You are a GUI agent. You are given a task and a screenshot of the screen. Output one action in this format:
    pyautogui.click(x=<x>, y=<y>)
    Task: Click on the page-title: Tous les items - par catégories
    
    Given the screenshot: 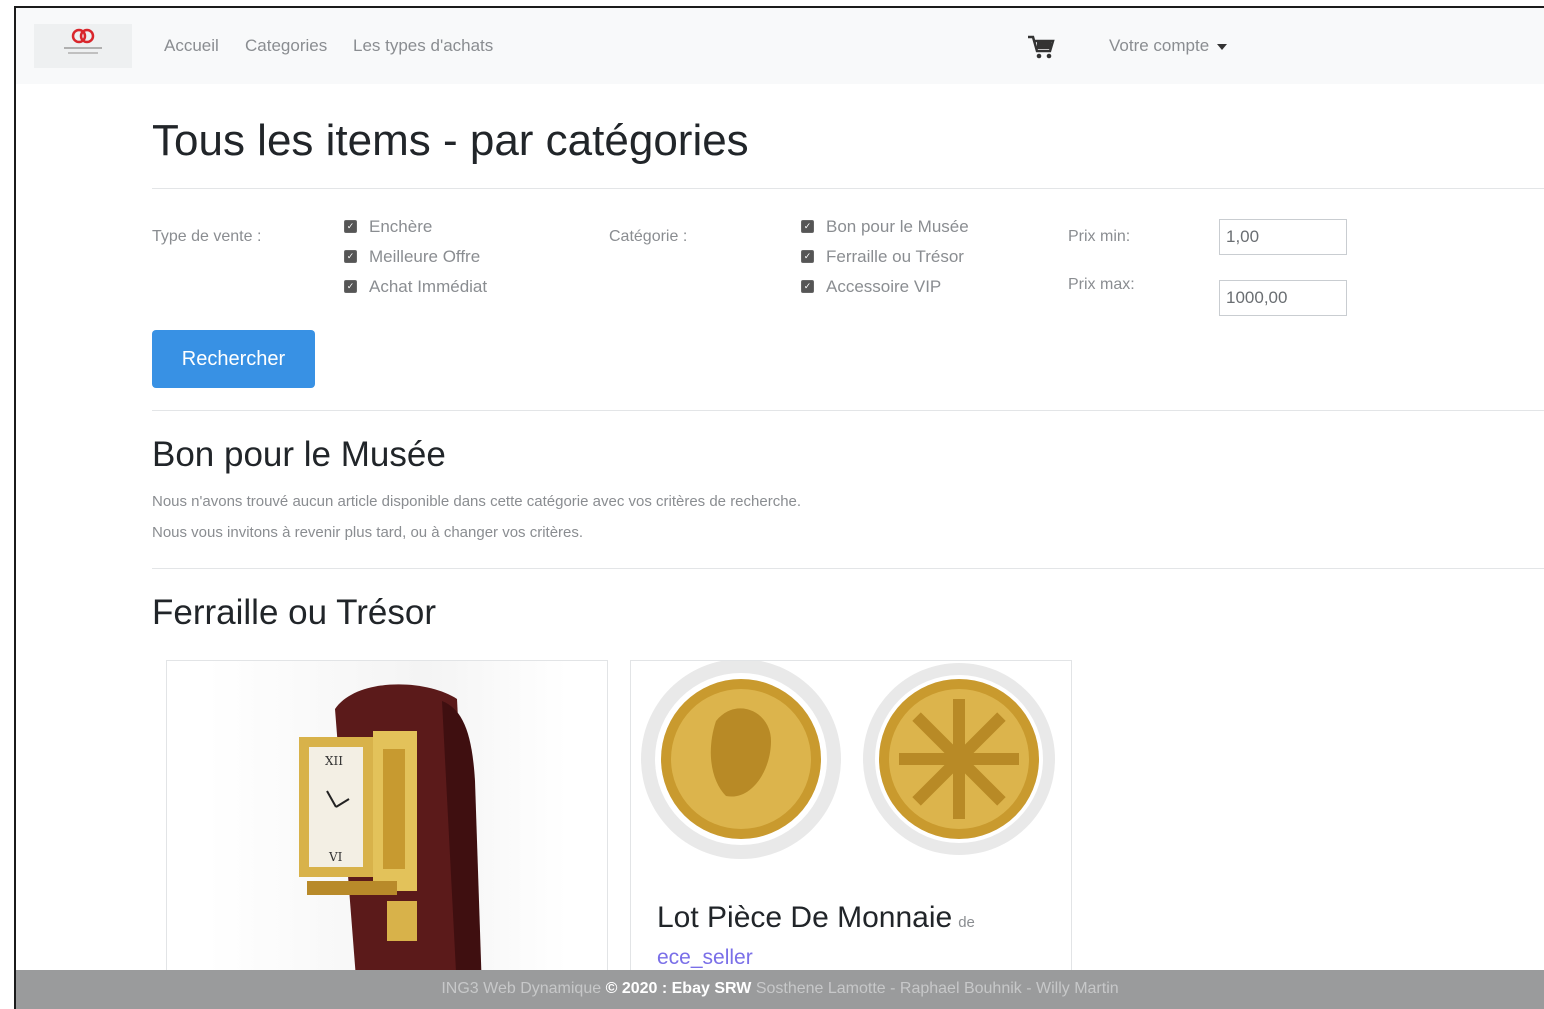 What is the action you would take?
    pyautogui.click(x=450, y=140)
    